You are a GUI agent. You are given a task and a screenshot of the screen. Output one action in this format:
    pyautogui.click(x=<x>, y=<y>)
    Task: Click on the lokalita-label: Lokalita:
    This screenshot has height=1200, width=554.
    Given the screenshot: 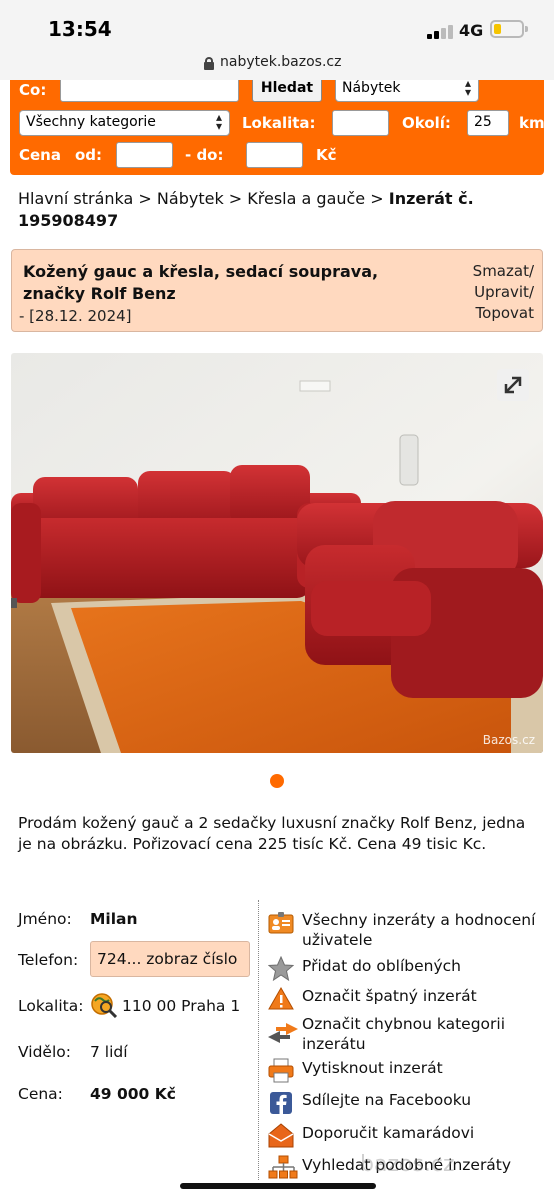 What is the action you would take?
    pyautogui.click(x=279, y=123)
    